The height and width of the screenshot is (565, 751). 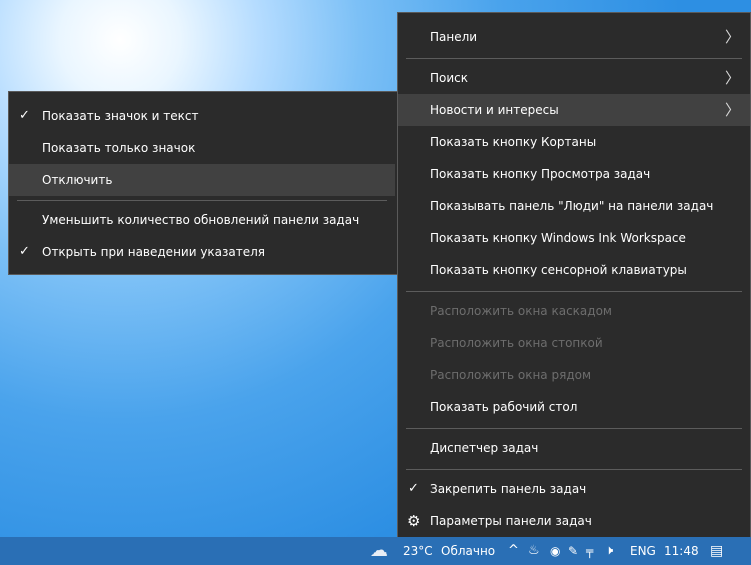 I want to click on menu-item-lock-taskbar: ✓ Закрепить панель задач, so click(x=574, y=489).